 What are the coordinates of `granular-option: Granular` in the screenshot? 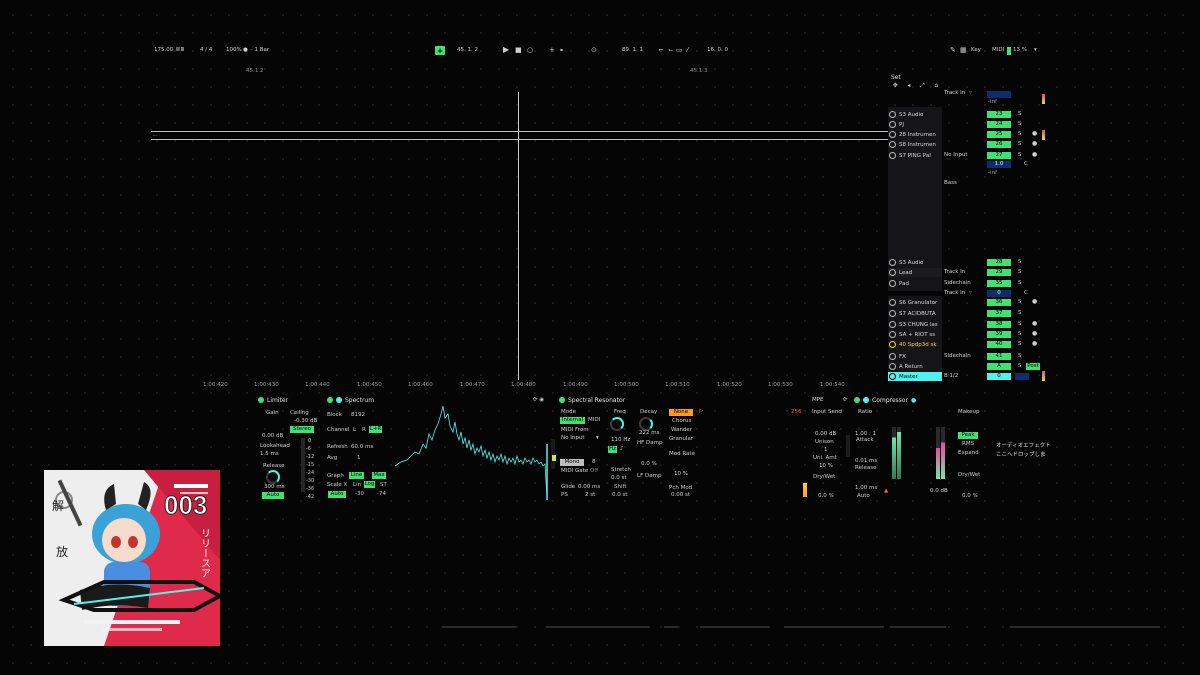 It's located at (681, 439).